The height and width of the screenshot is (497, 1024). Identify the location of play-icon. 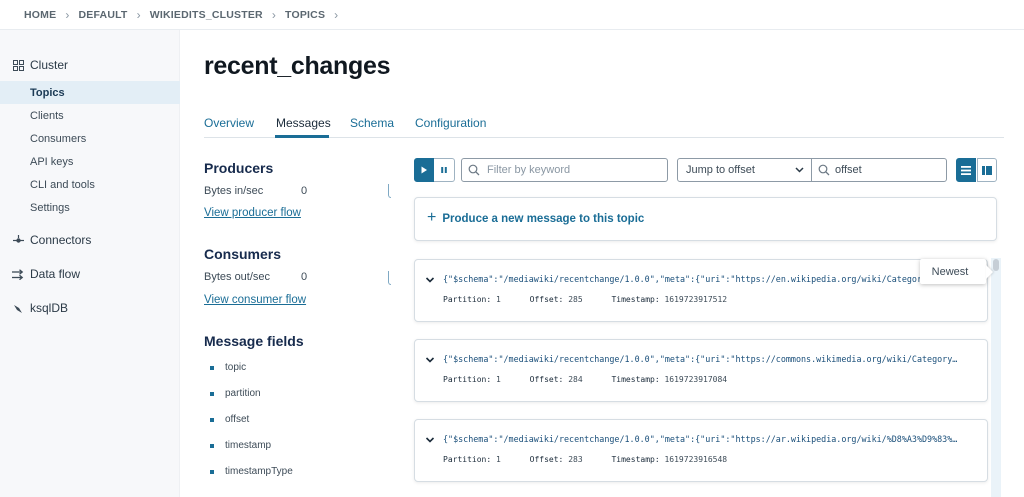
(424, 170).